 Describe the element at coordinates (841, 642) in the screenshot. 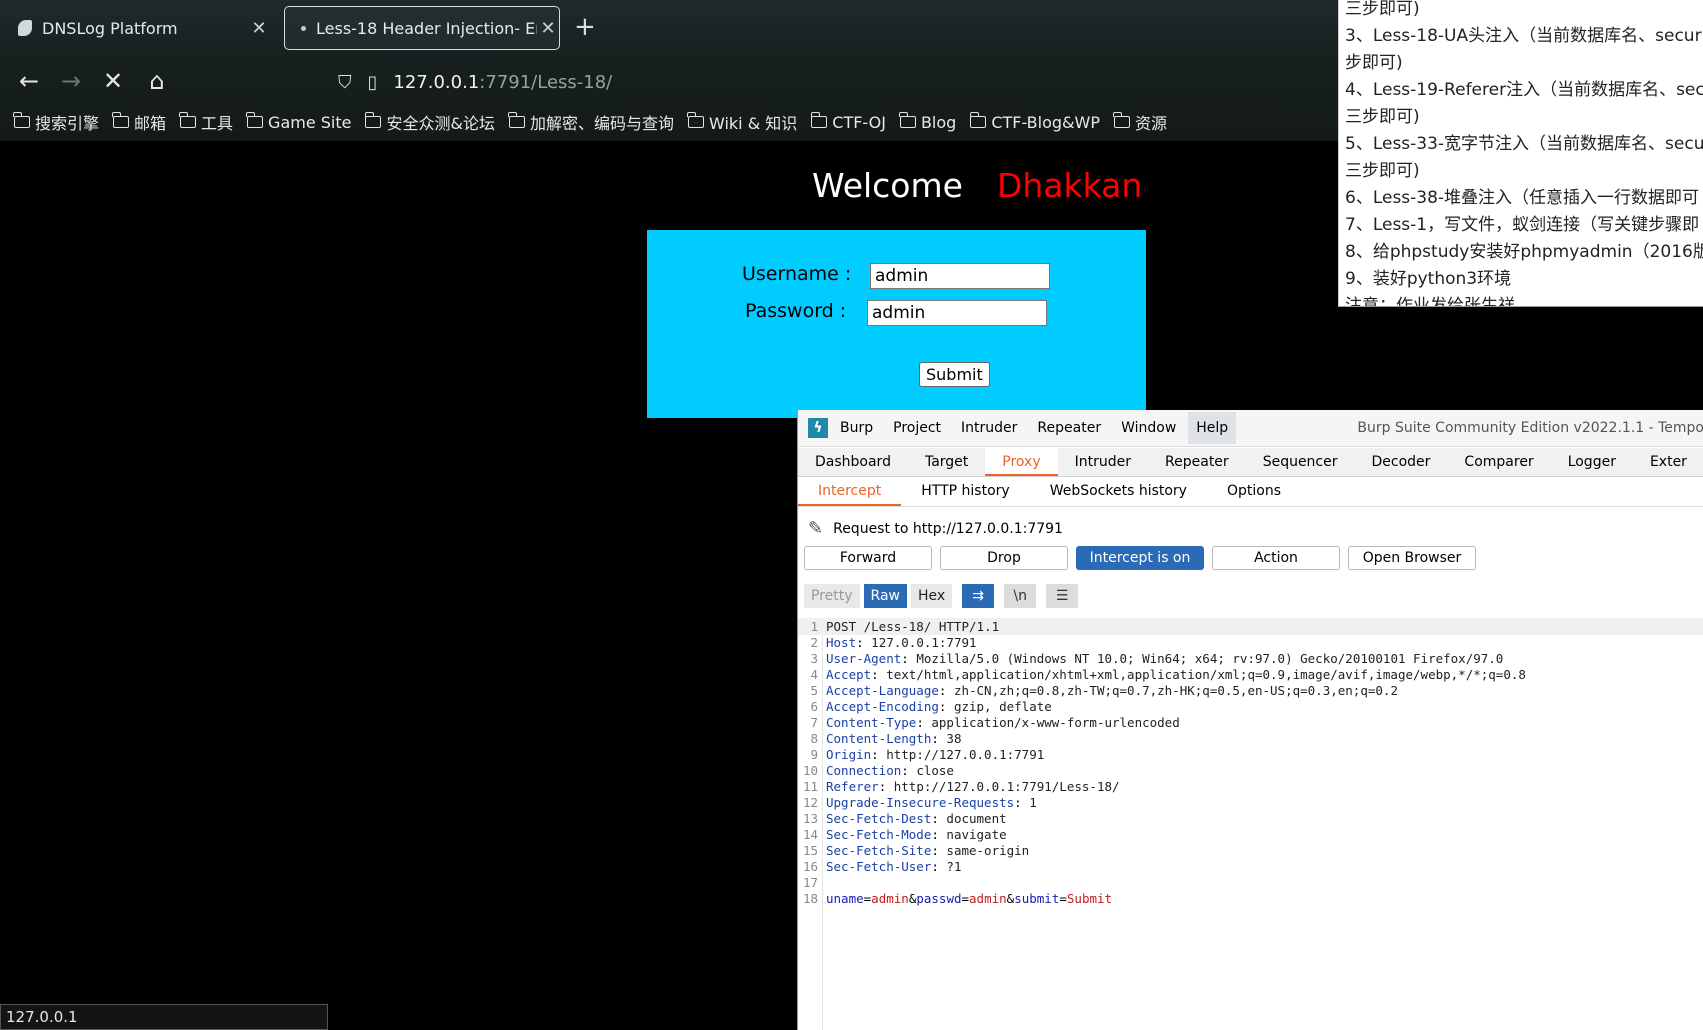

I see `header-key: Host` at that location.